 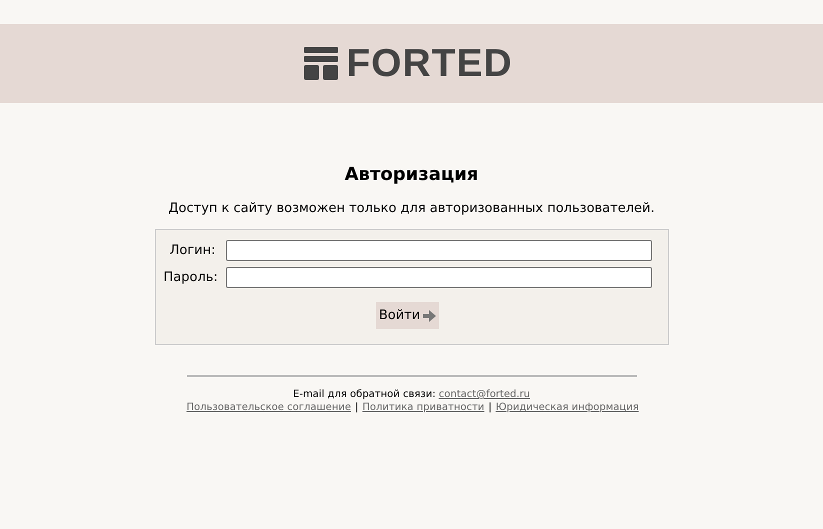 What do you see at coordinates (408, 315) in the screenshot?
I see `login-button: Войти` at bounding box center [408, 315].